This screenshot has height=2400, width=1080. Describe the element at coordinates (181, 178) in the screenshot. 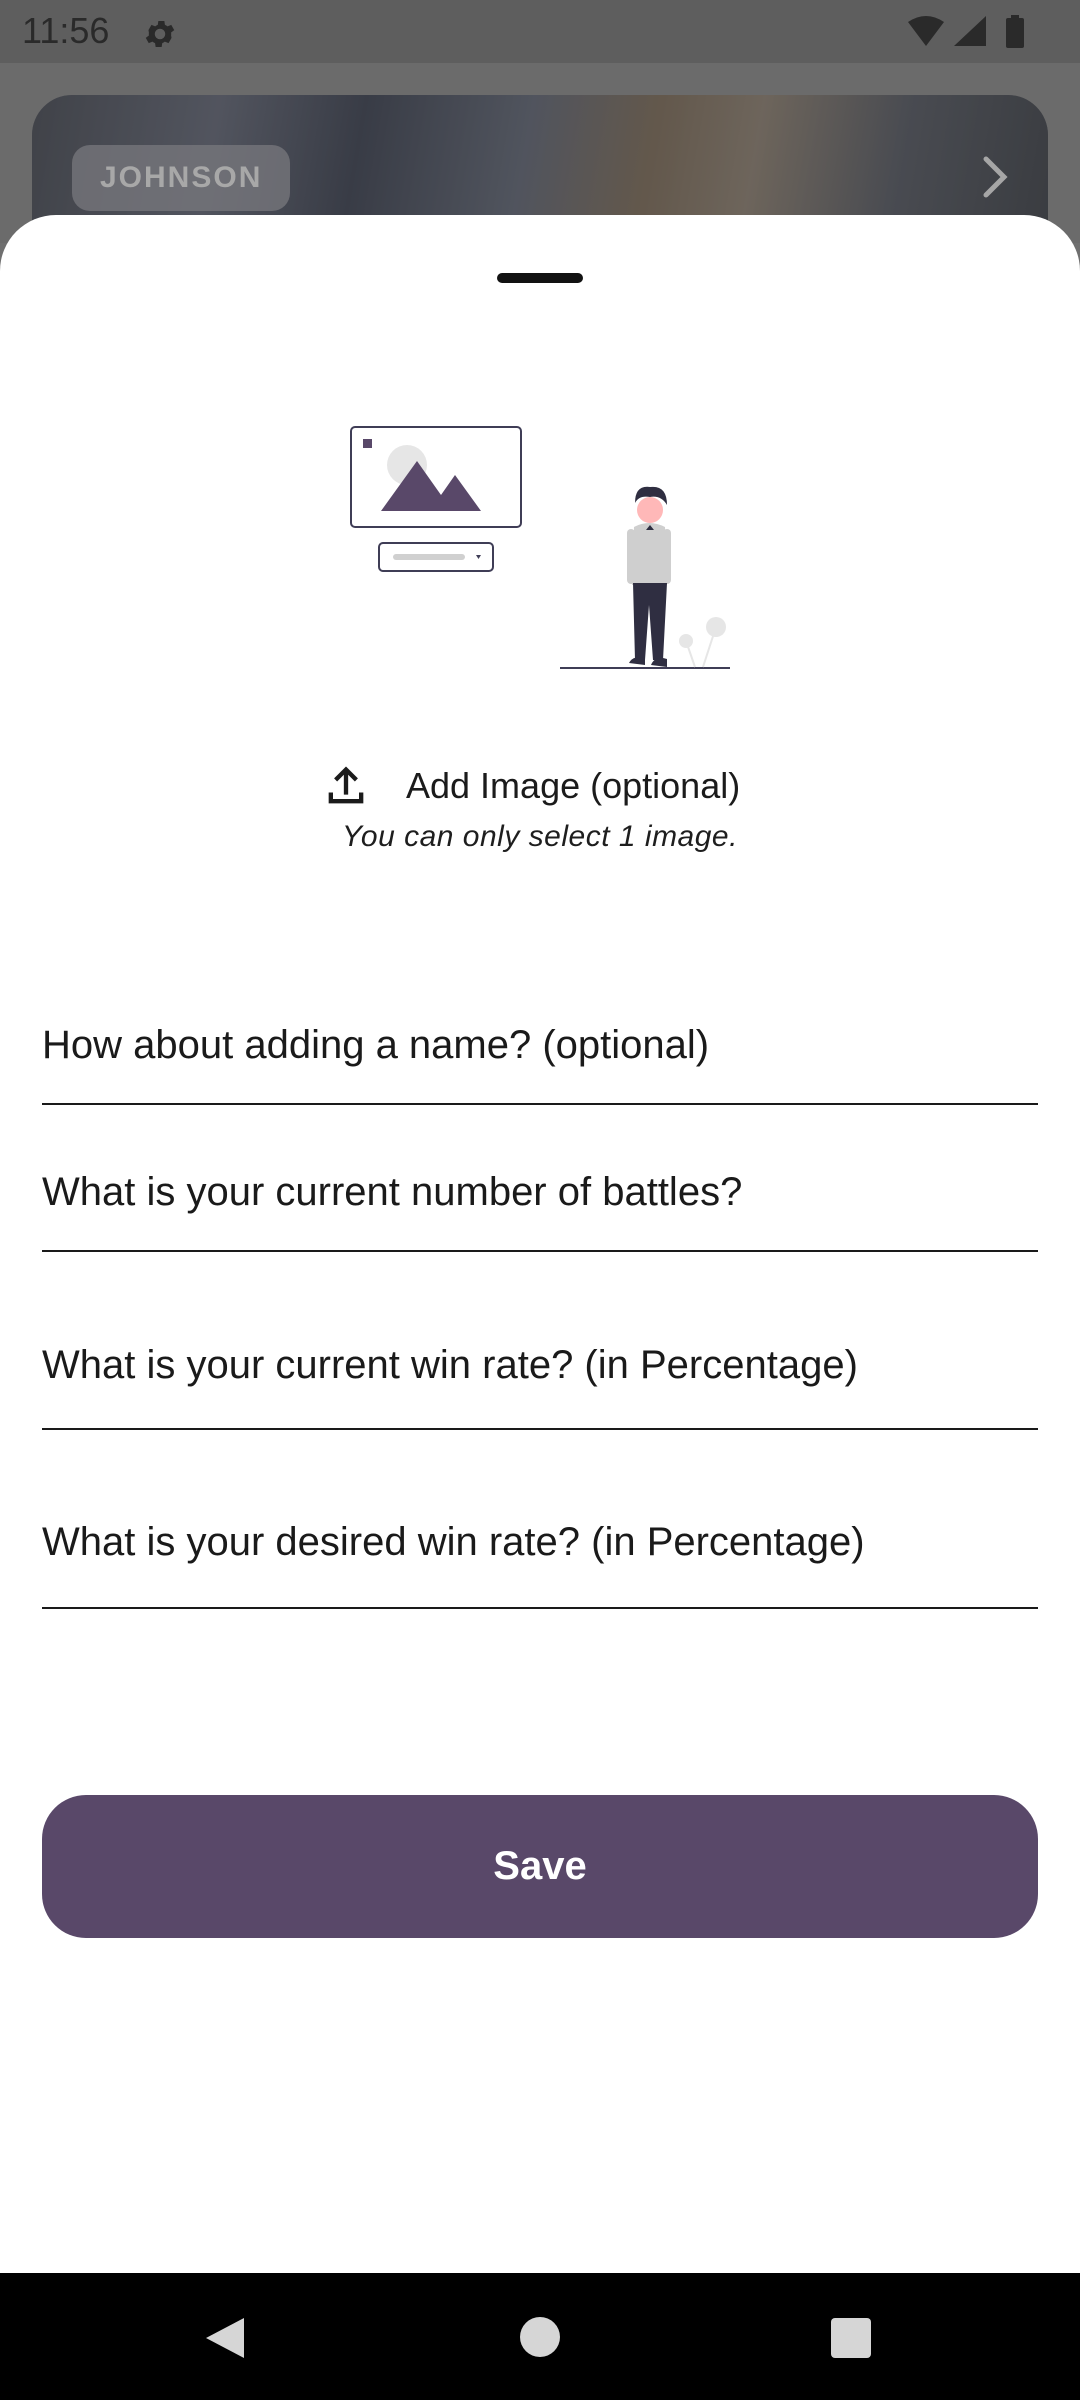

I see `banner-chip: JOHNSON` at that location.